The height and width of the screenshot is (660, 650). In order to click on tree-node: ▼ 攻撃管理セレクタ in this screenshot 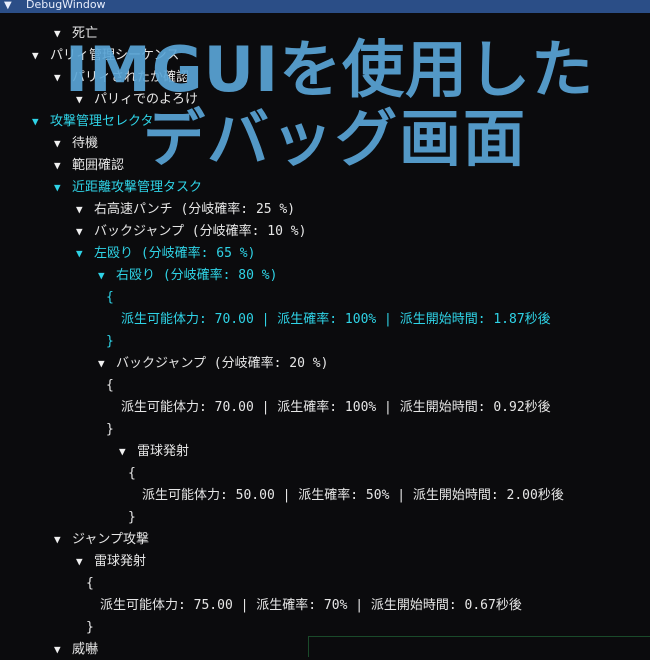, I will do `click(92, 122)`.